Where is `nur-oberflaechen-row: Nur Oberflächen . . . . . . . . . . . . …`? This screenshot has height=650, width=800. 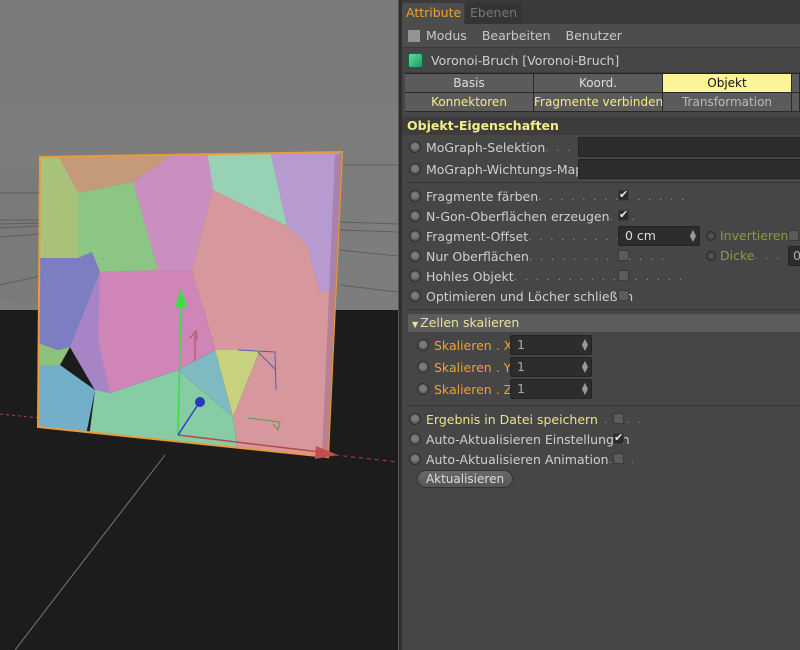
nur-oberflaechen-row: Nur Oberflächen . . . . . . . . . . . . … is located at coordinates (601, 256).